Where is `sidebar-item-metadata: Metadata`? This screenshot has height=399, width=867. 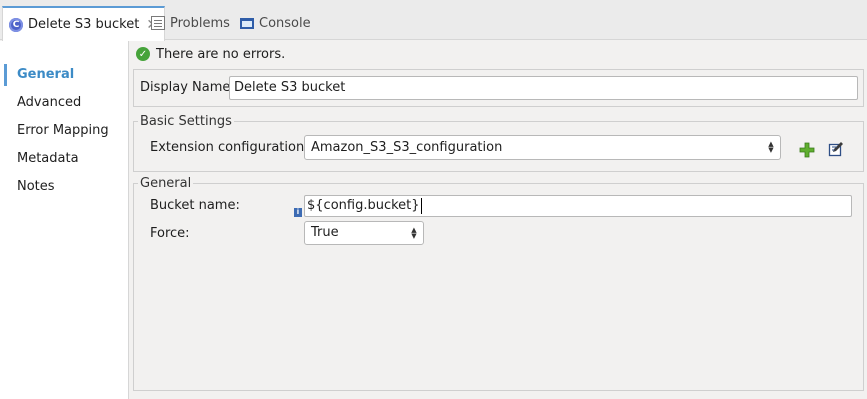 sidebar-item-metadata: Metadata is located at coordinates (64, 159).